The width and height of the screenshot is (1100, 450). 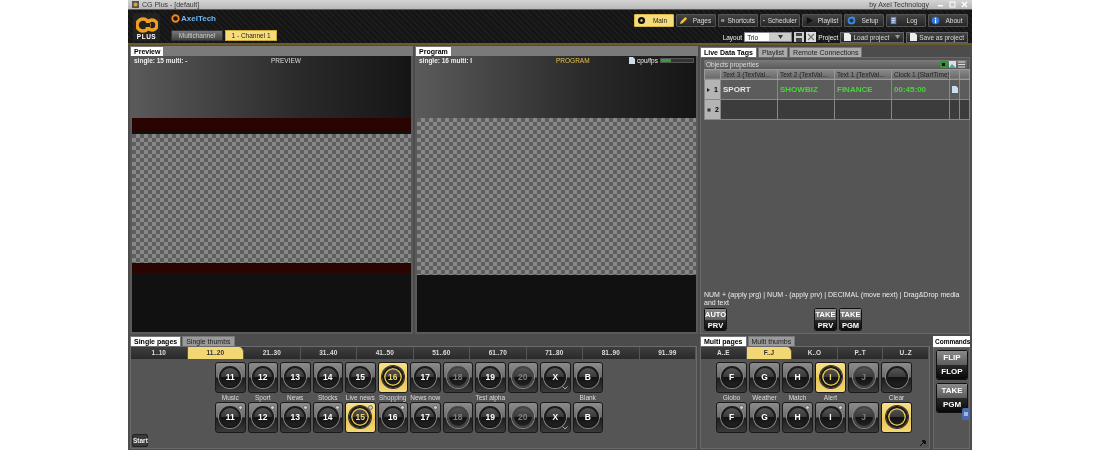 I want to click on add-icon, so click(x=943, y=64).